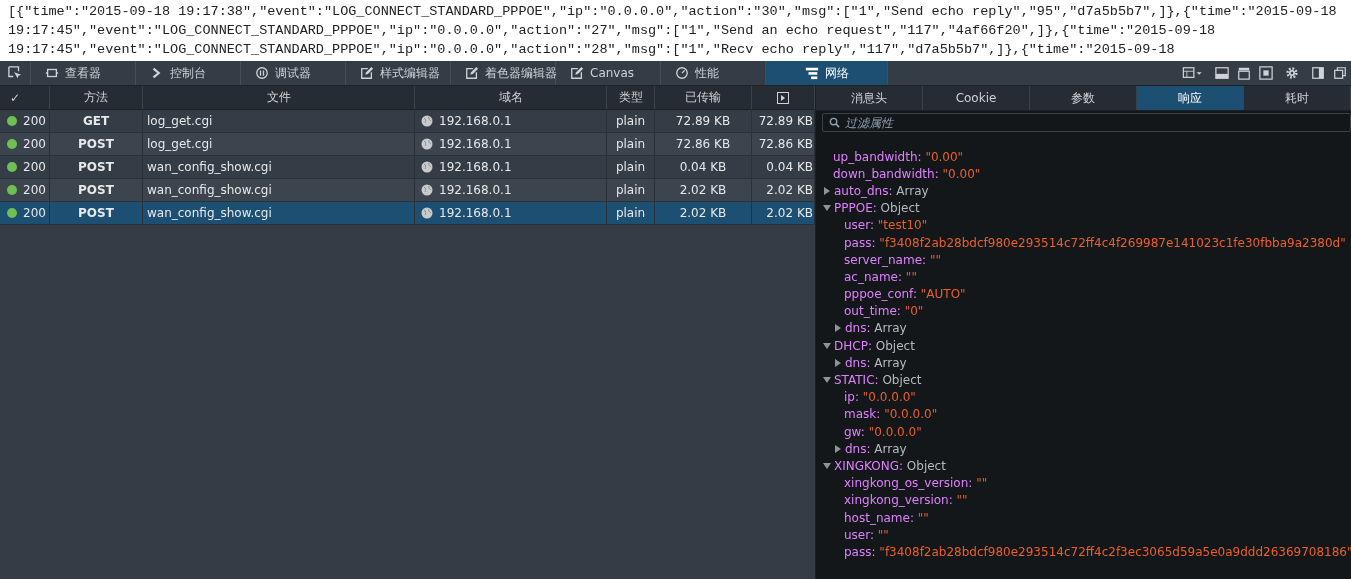 The image size is (1351, 579). Describe the element at coordinates (1244, 73) in the screenshot. I see `clapperboard-icon` at that location.